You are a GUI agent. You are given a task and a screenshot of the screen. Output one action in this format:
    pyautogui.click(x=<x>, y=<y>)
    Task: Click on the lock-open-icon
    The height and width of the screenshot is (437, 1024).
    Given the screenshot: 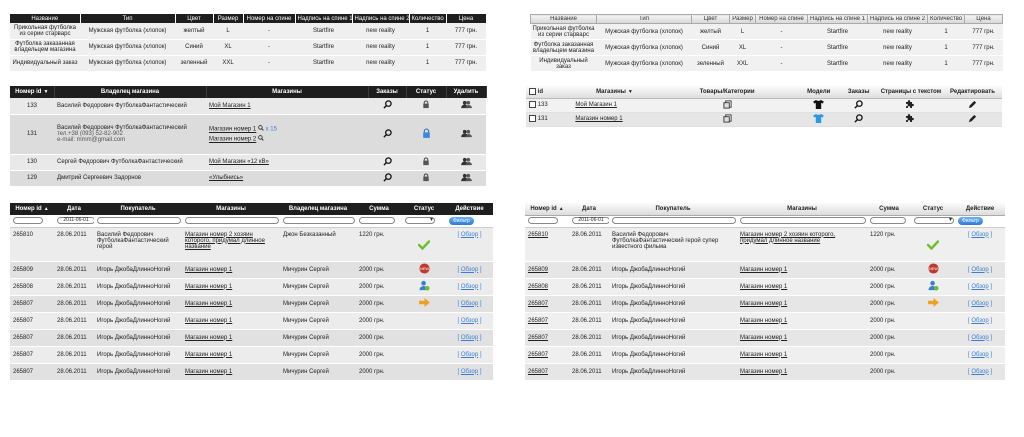 What is the action you would take?
    pyautogui.click(x=426, y=134)
    